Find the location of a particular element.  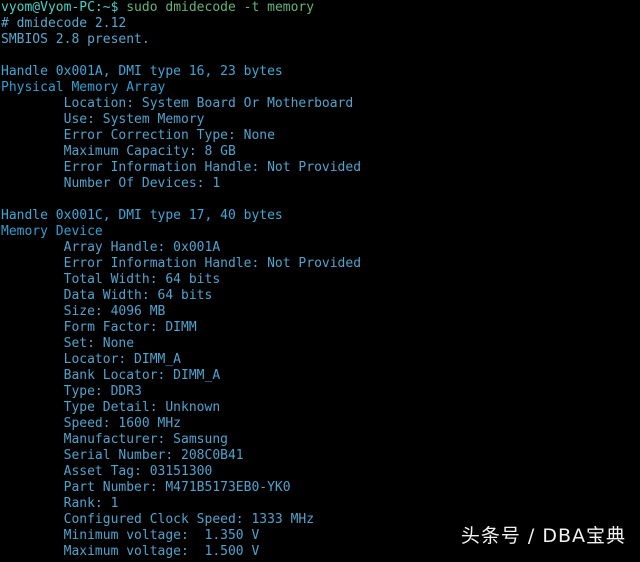

terminal-info-line: SMBIOS 2.8 present. is located at coordinates (75, 39).